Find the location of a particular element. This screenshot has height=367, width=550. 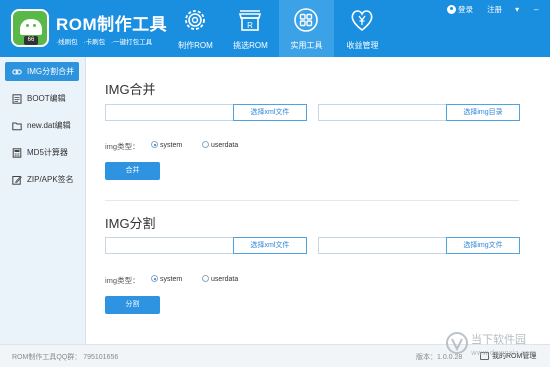

tab-label: 收益管理 is located at coordinates (362, 45).